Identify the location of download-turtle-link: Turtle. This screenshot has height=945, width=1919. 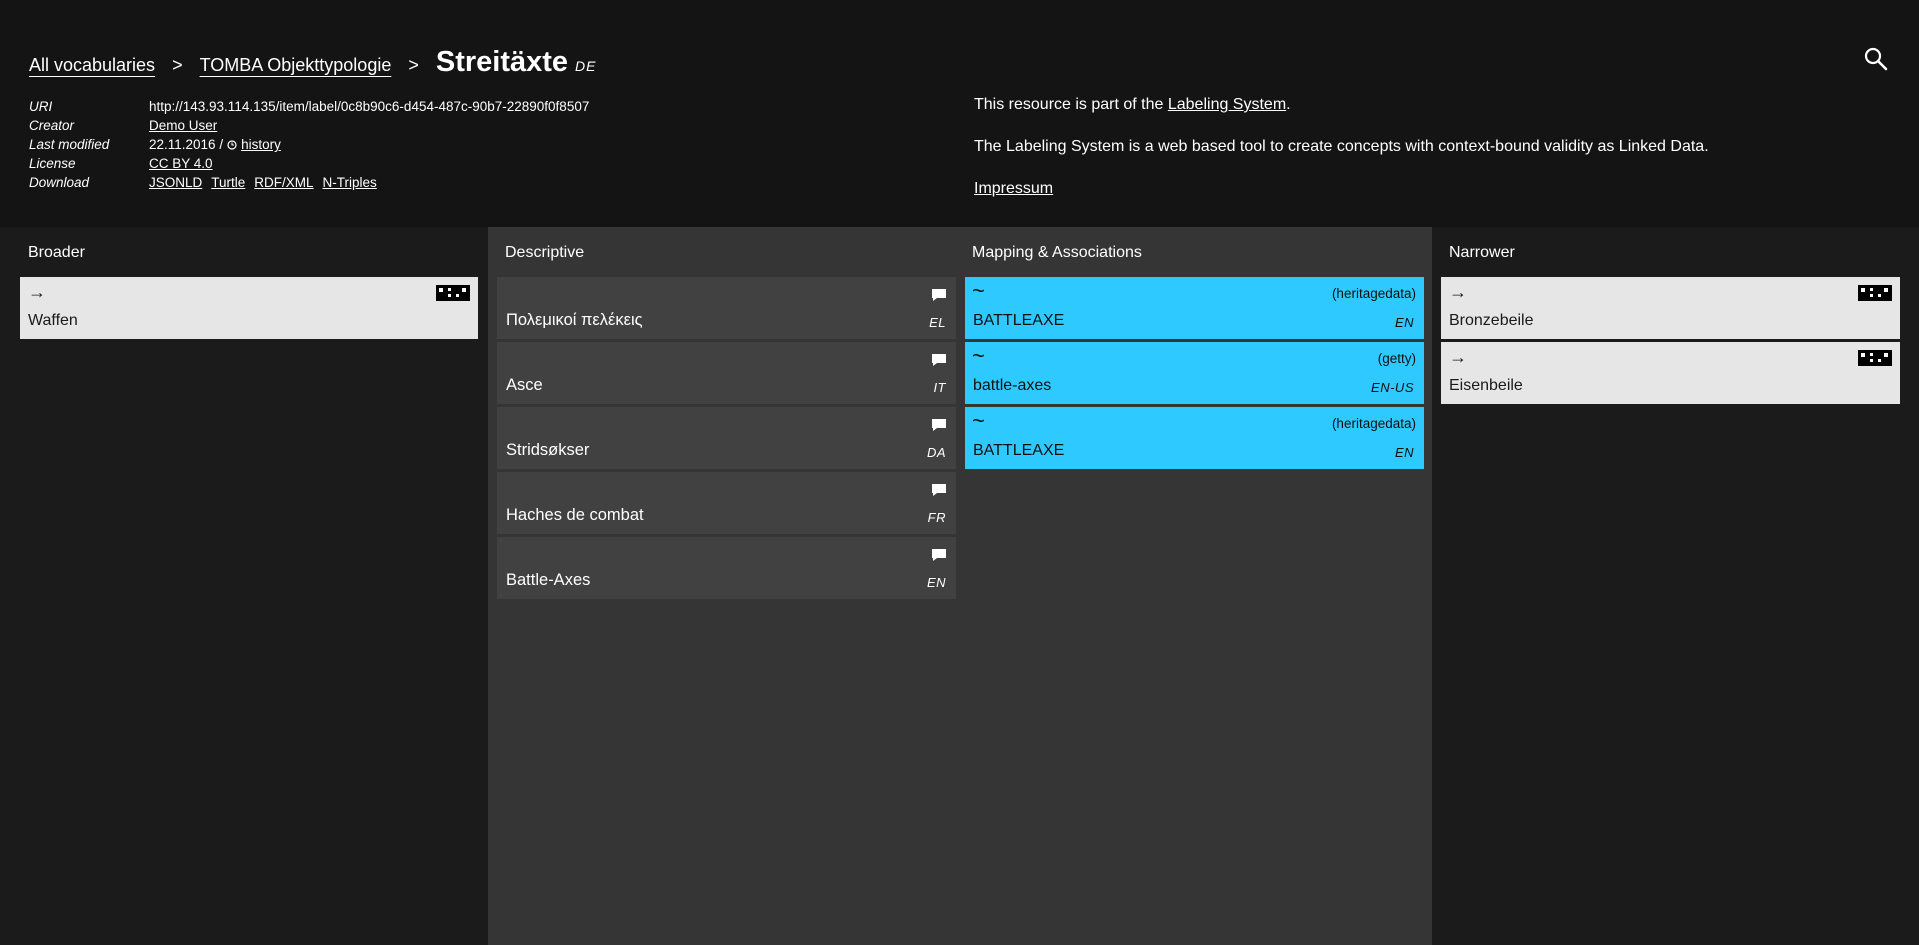
(228, 182).